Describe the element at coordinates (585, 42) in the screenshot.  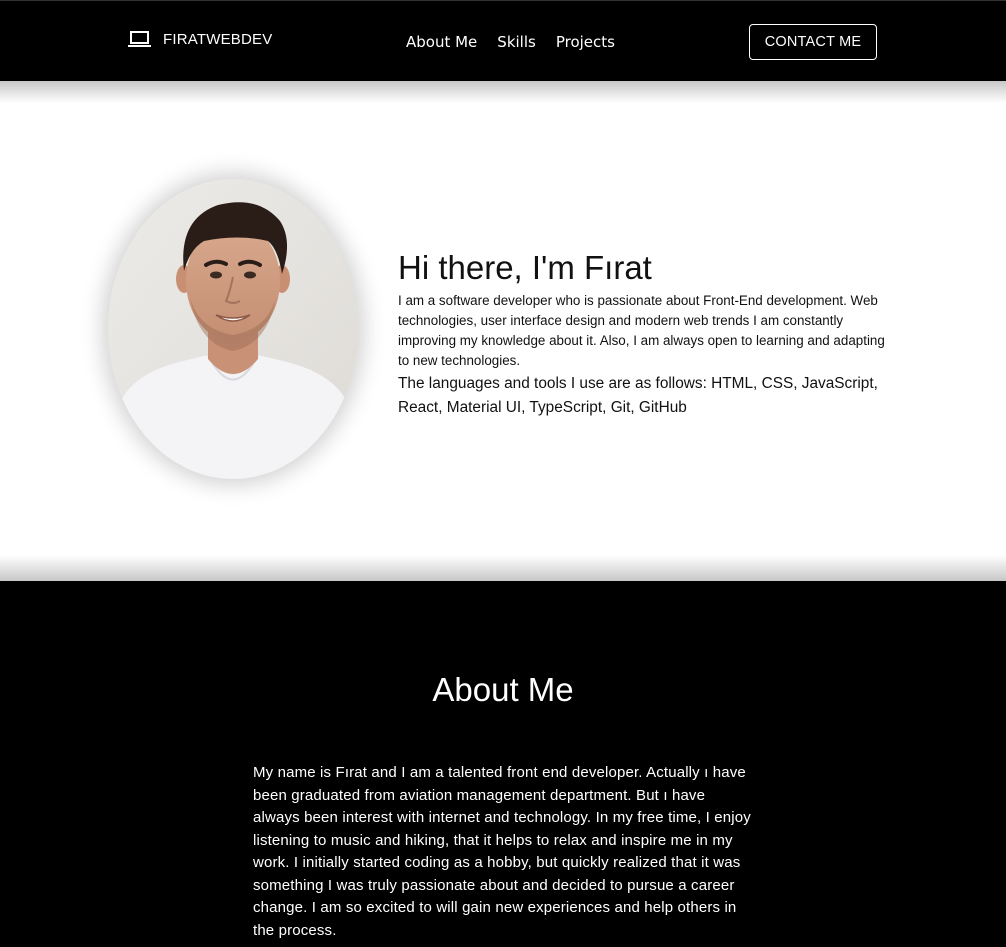
I see `nav-link-projects: Projects` at that location.